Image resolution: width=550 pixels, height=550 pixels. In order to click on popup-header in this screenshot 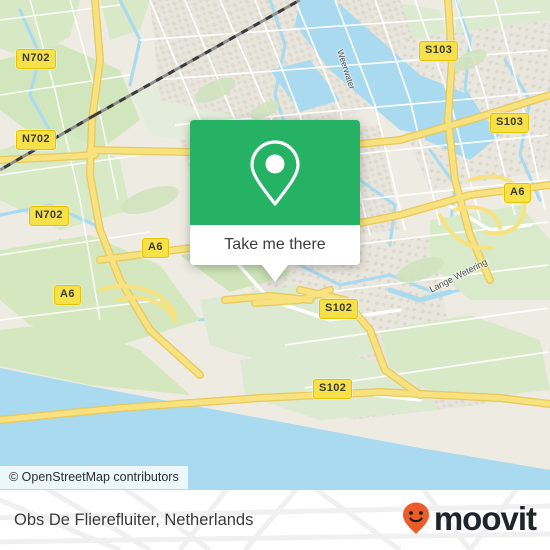, I will do `click(275, 172)`.